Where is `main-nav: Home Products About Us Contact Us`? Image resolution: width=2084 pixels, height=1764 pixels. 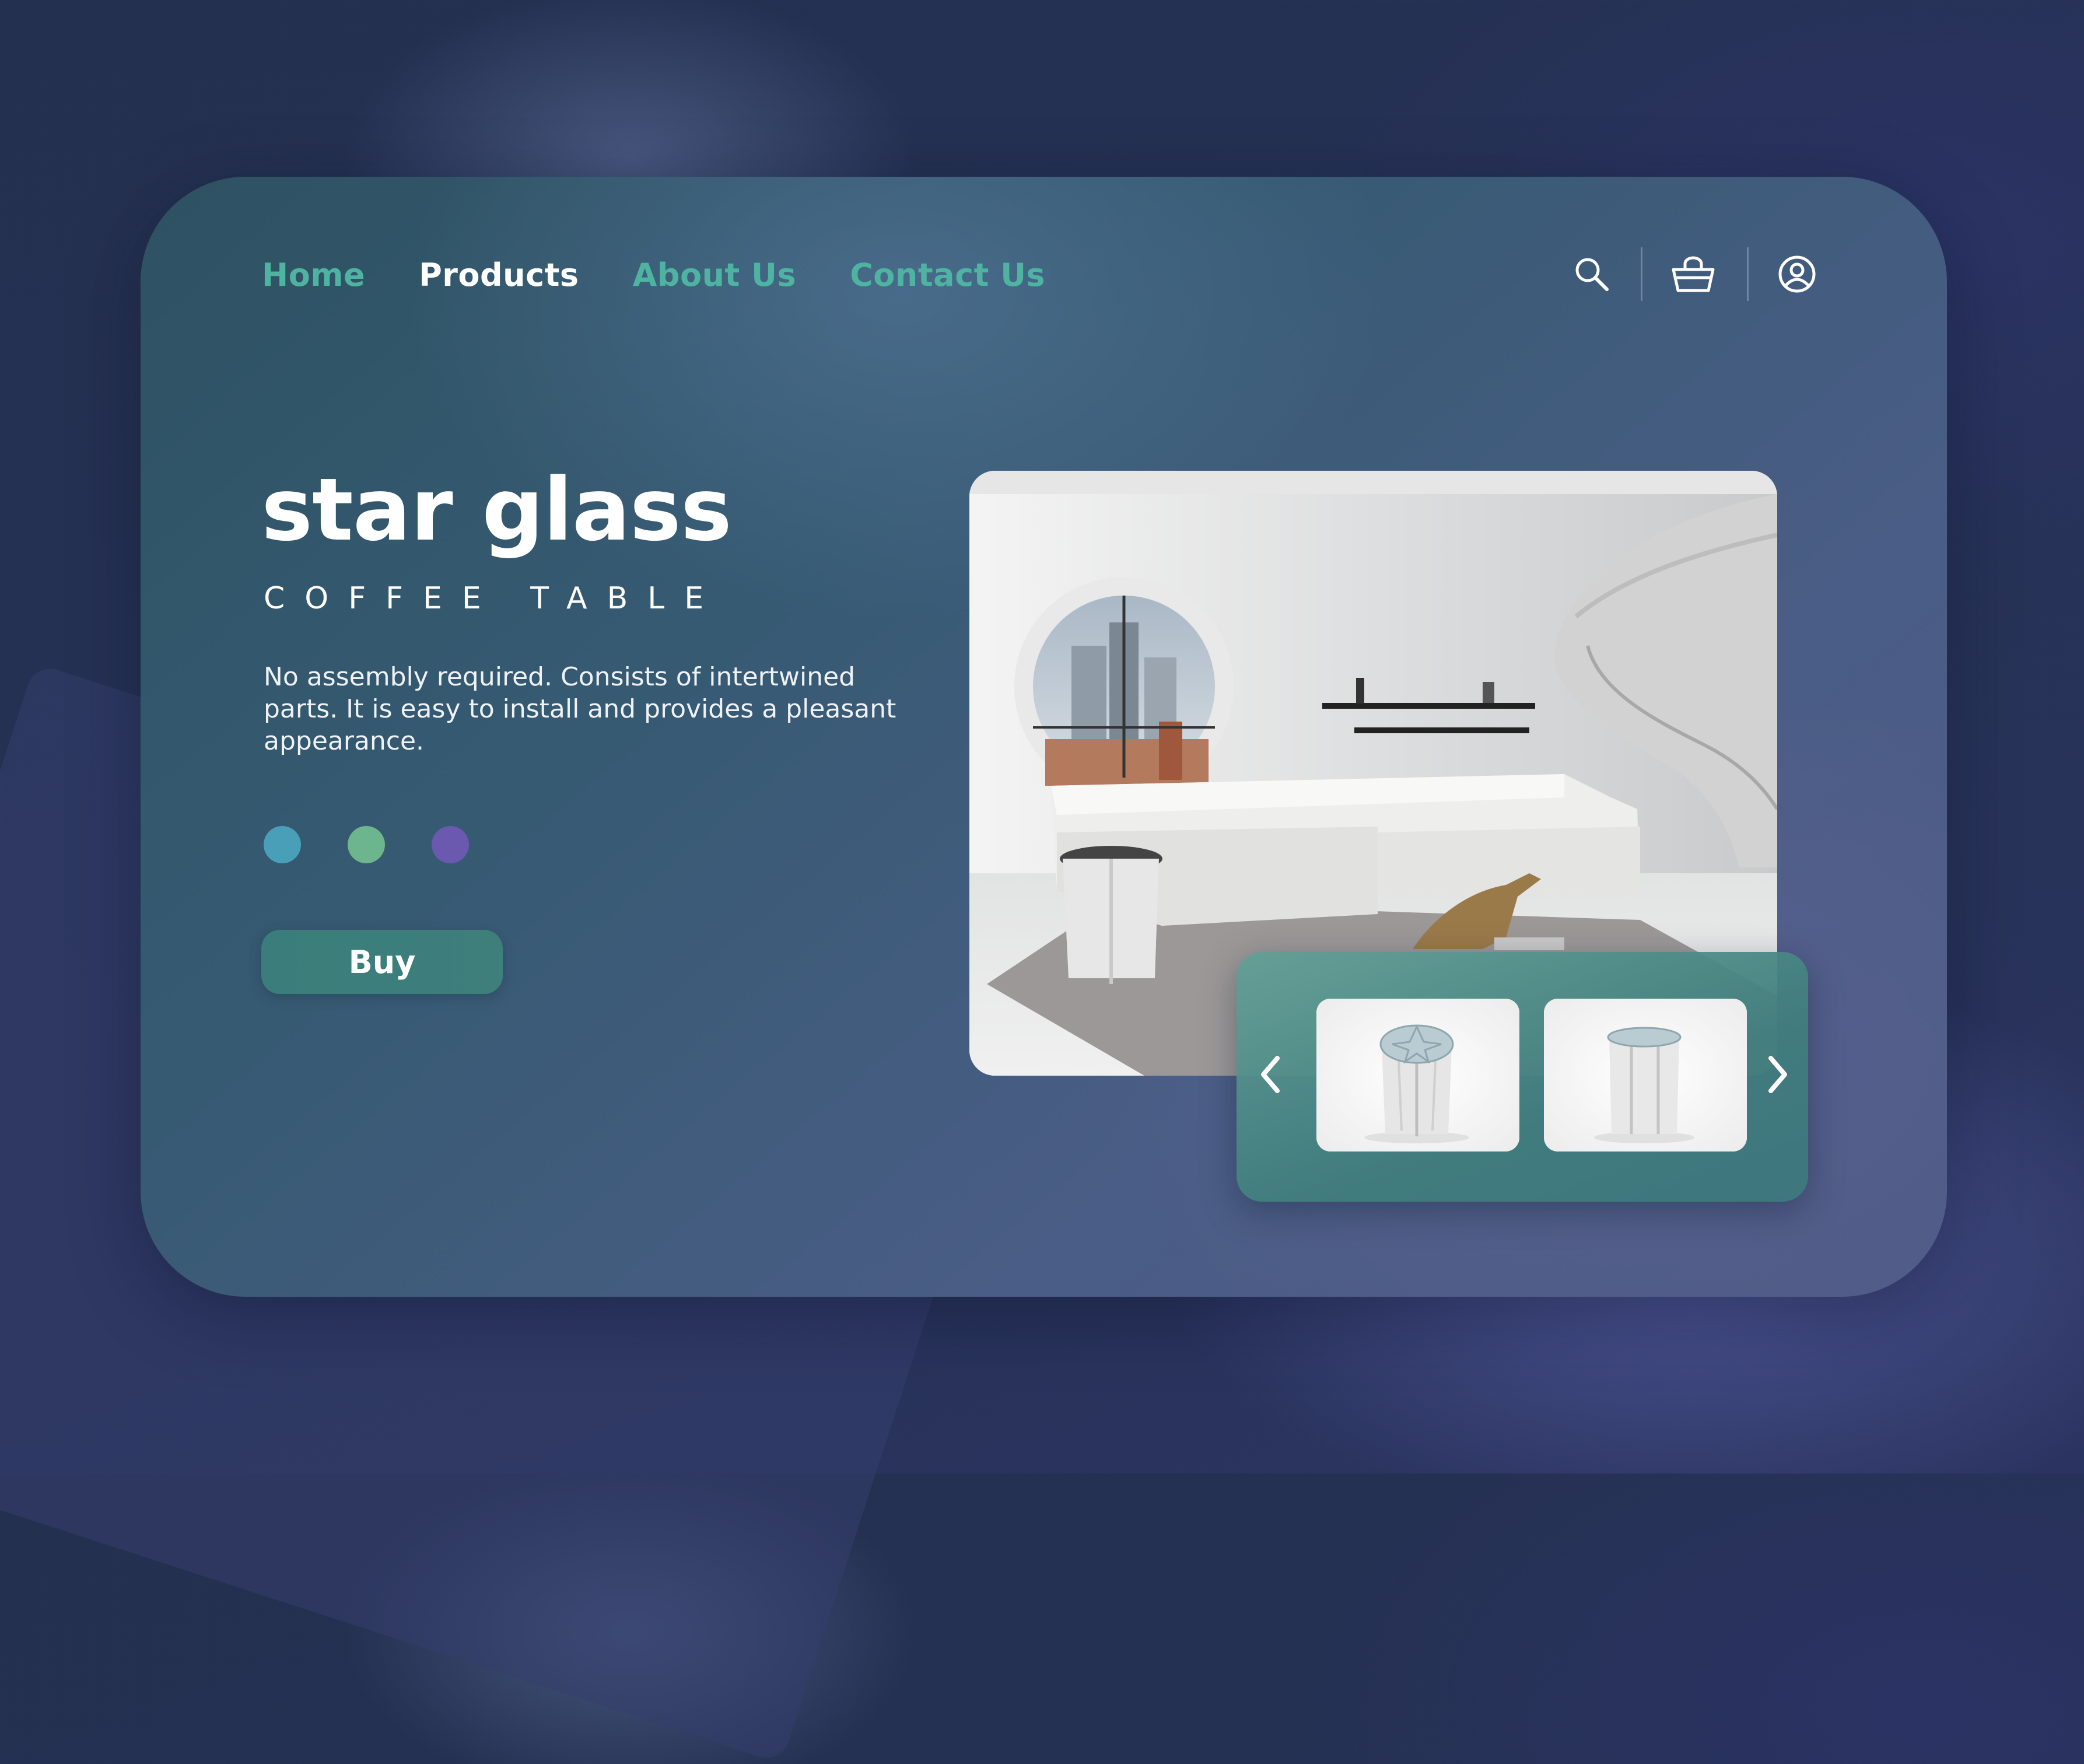 main-nav: Home Products About Us Contact Us is located at coordinates (680, 275).